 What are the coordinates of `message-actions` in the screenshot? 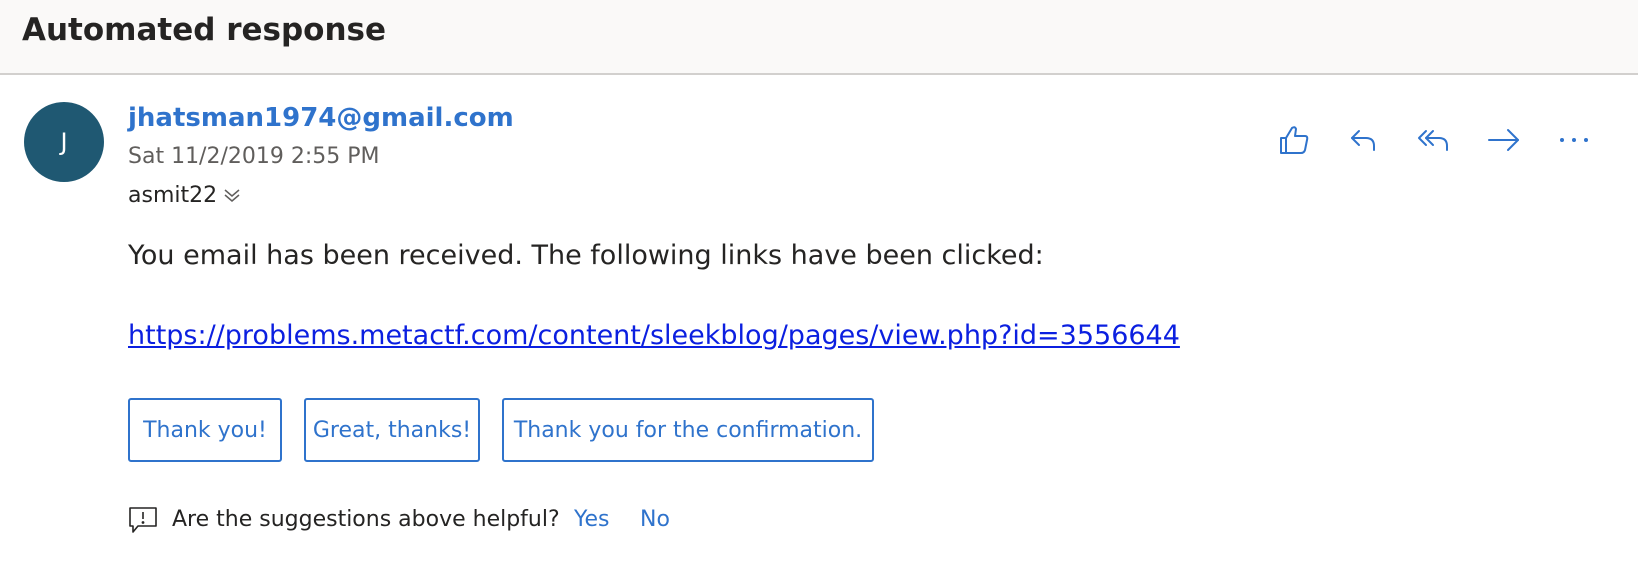 It's located at (1440, 140).